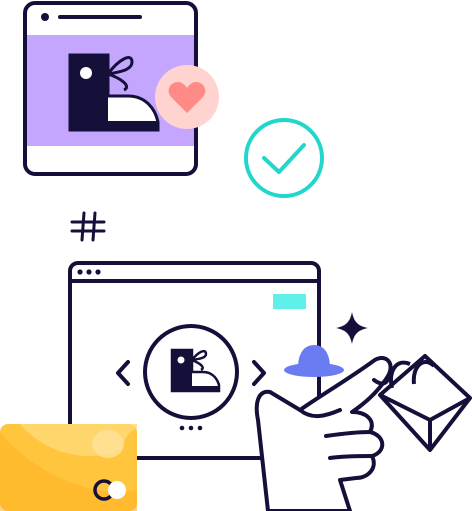  I want to click on checkmark-badge, so click(284, 158).